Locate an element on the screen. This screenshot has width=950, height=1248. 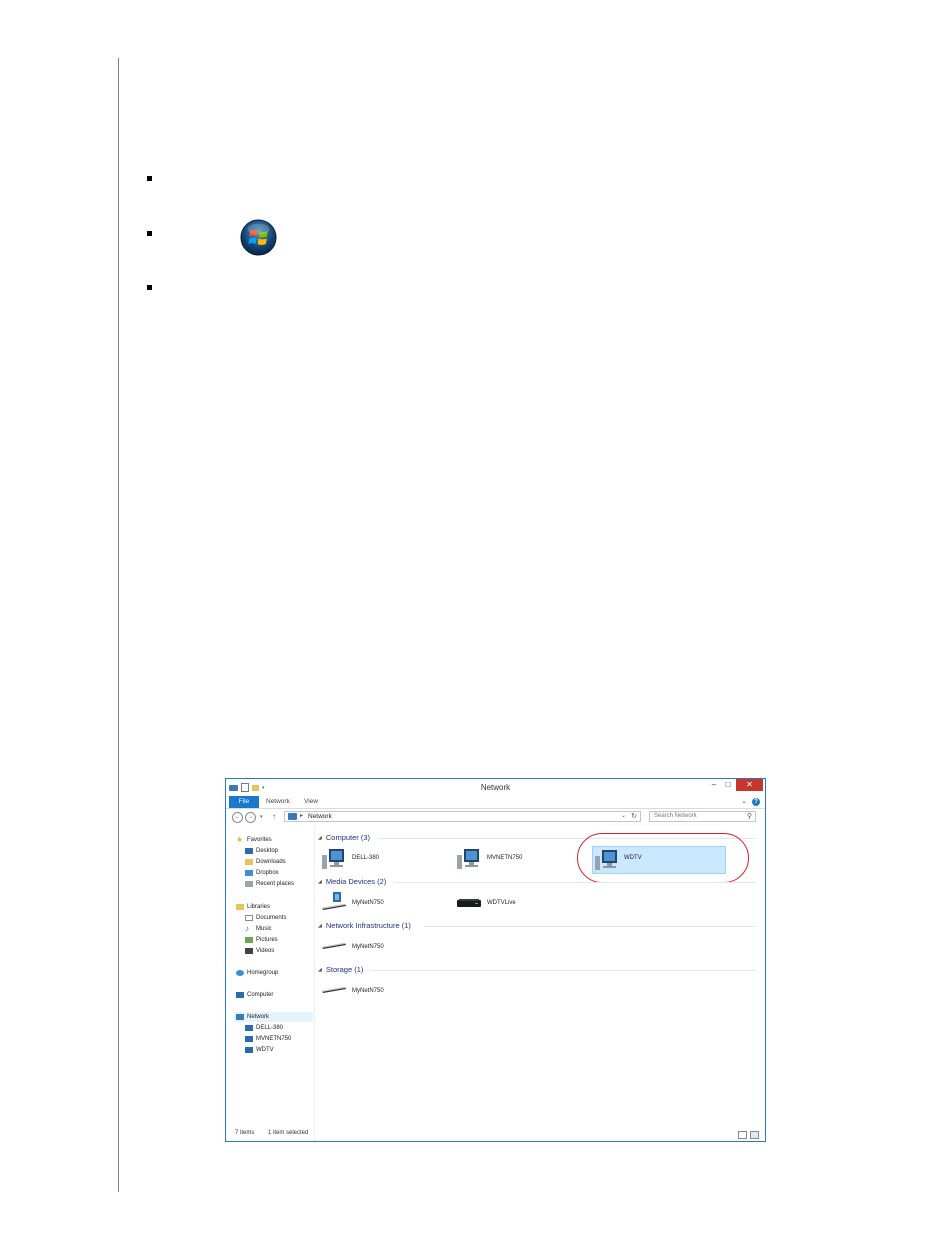
close-button: ✕ is located at coordinates (749, 785).